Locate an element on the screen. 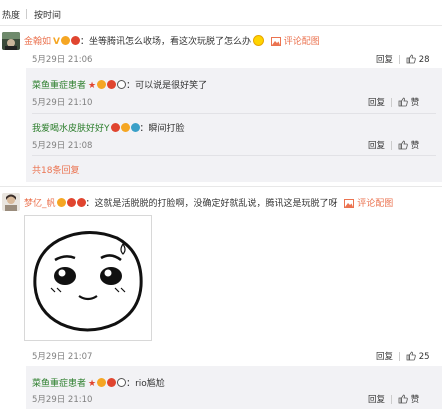 Image resolution: width=442 pixels, height=409 pixels. vip-badge-icon is located at coordinates (135, 127).